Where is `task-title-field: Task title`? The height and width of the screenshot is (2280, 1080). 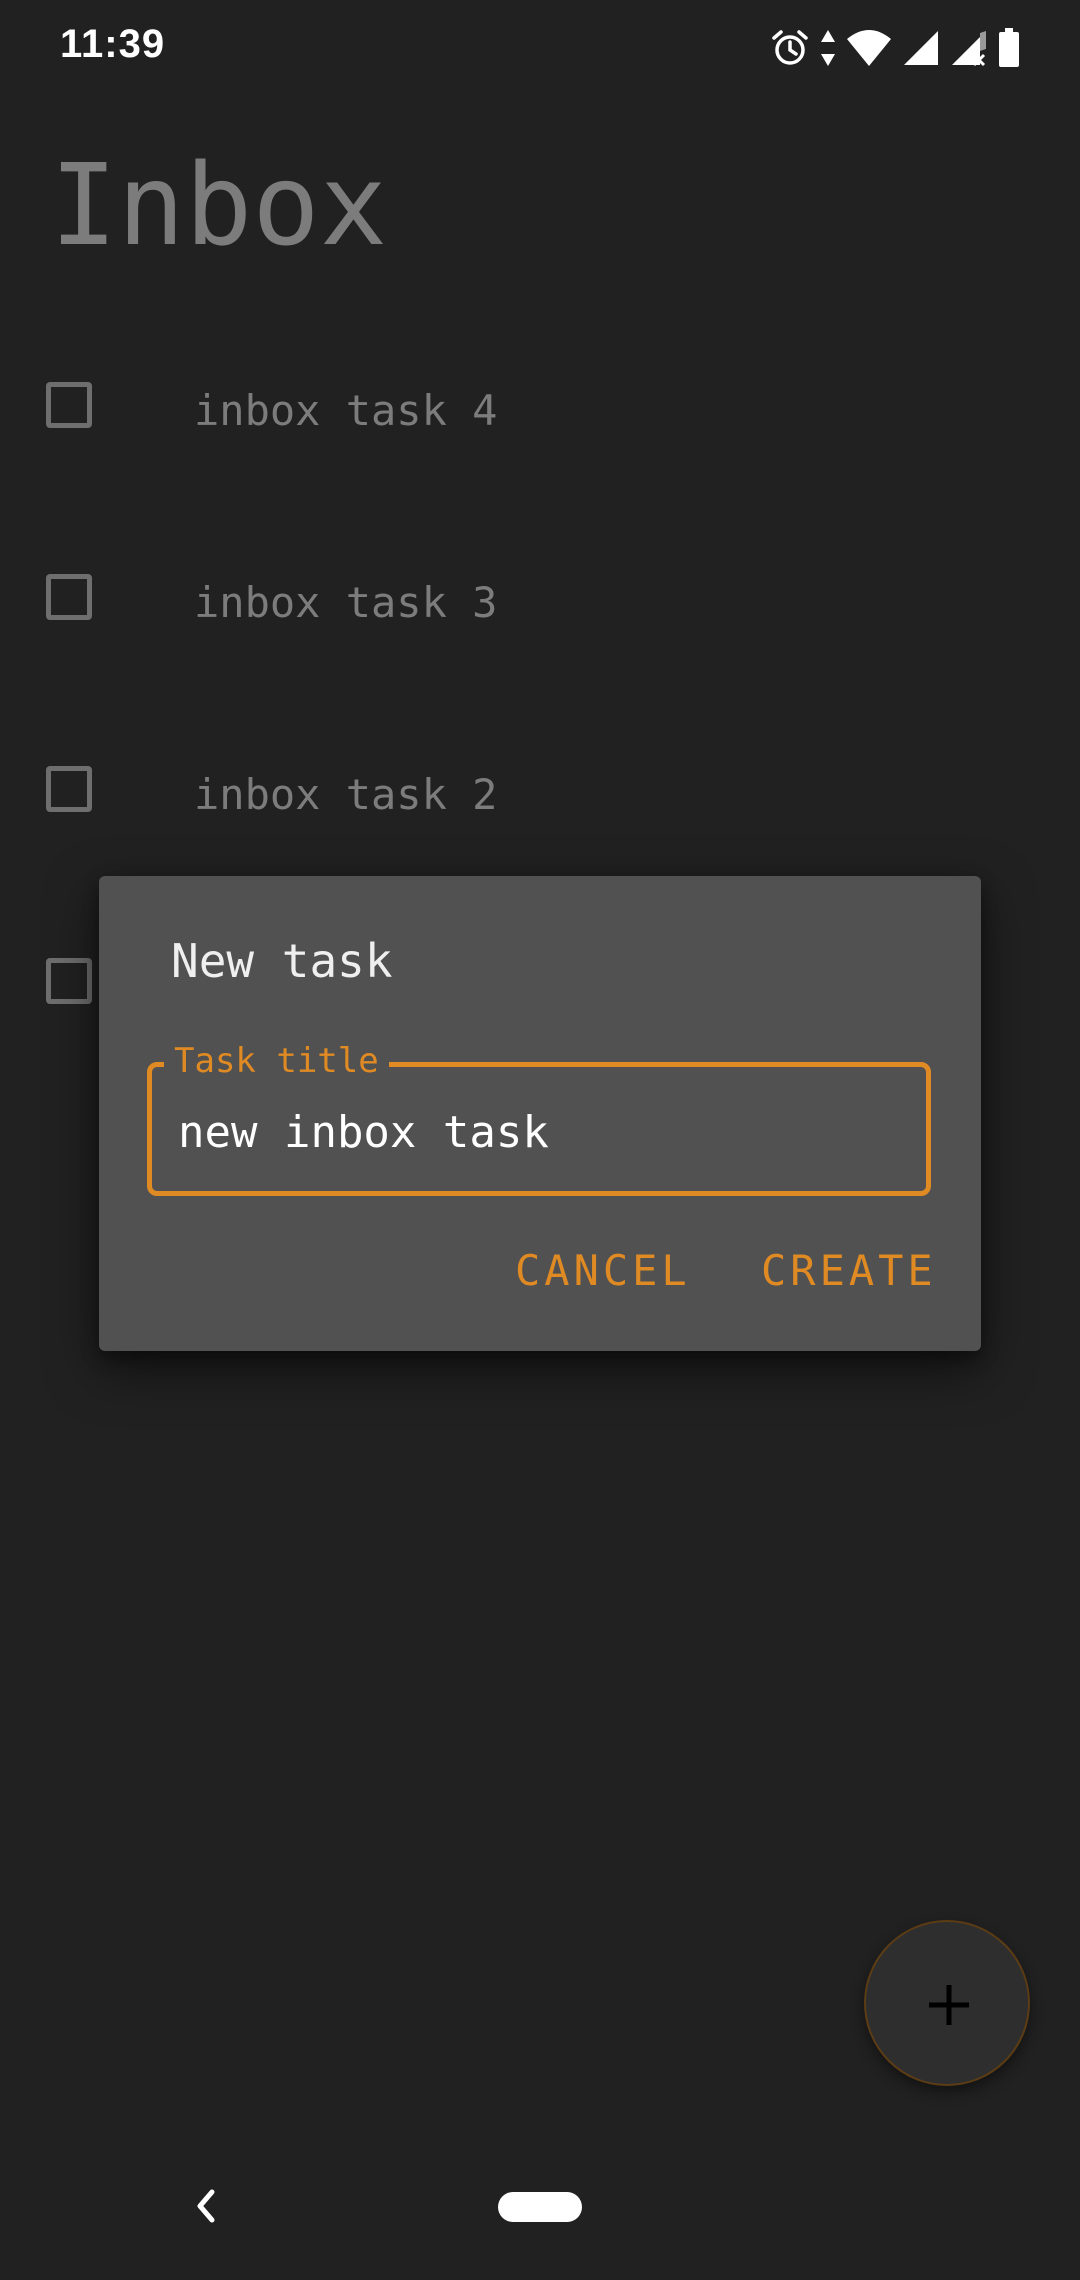
task-title-field: Task title is located at coordinates (539, 1116).